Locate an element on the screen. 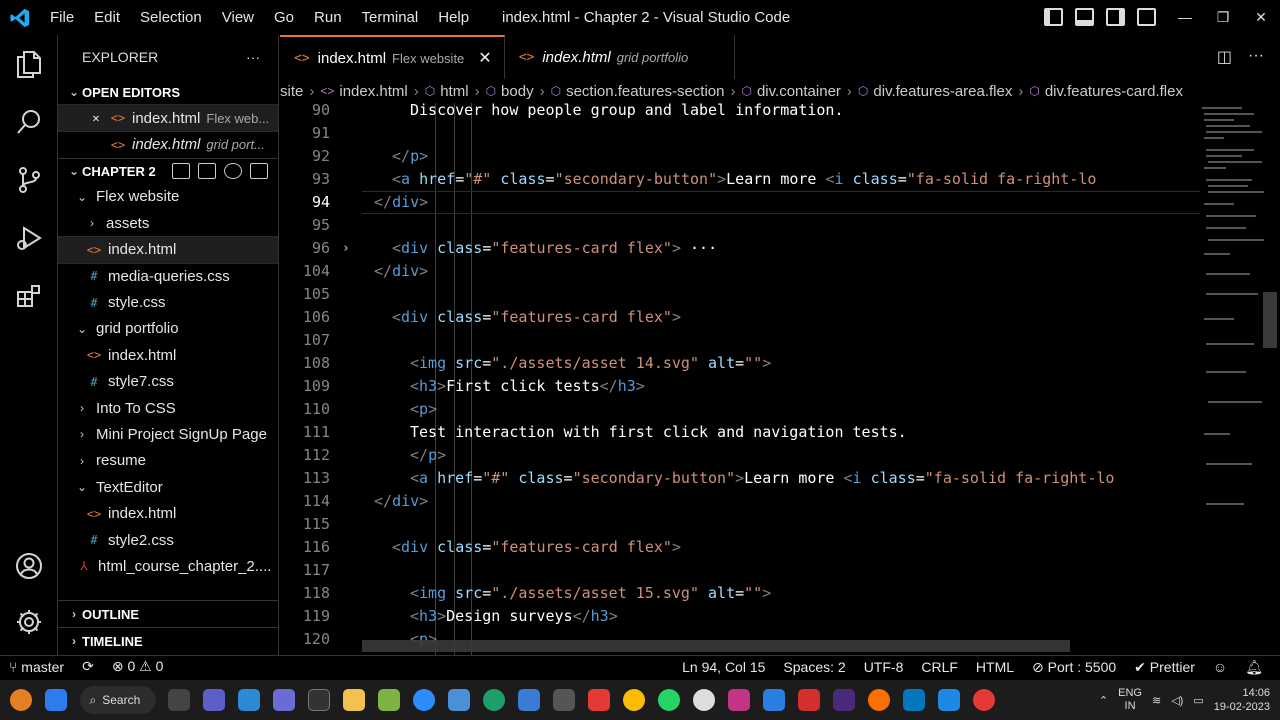 The height and width of the screenshot is (720, 1280). whatsapp-icon is located at coordinates (669, 700).